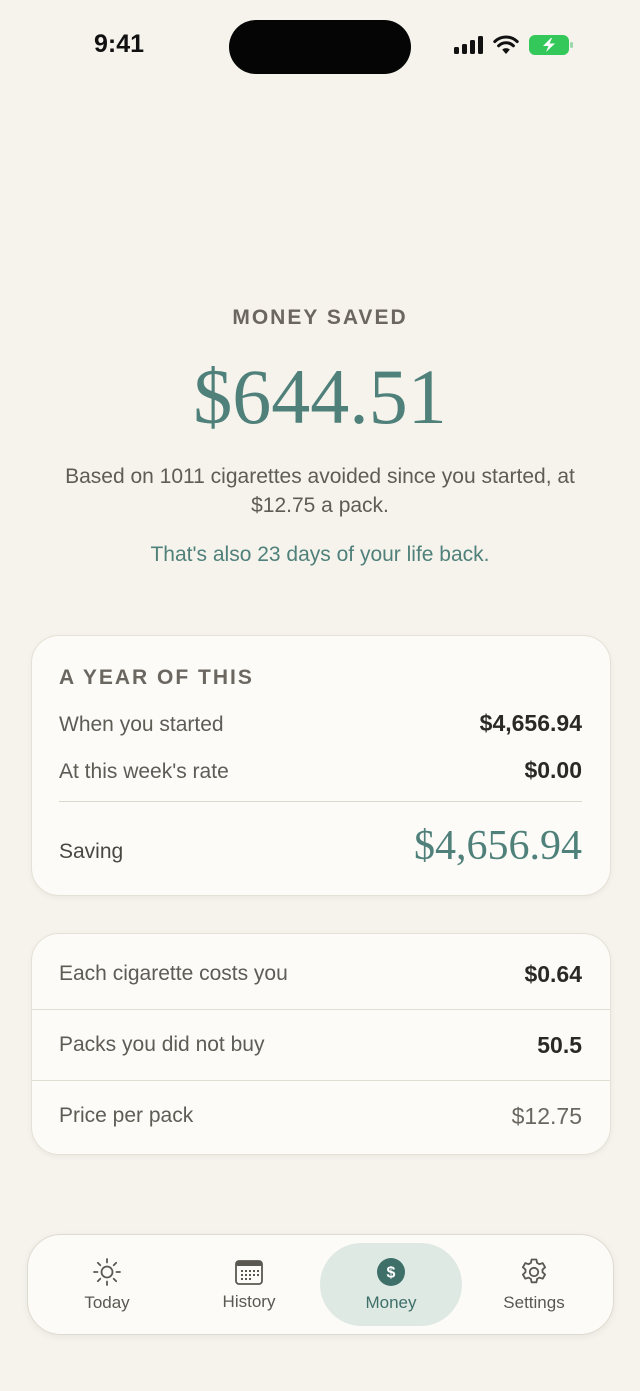 Image resolution: width=640 pixels, height=1391 pixels. I want to click on list-item: Price per pack $12.75, so click(321, 1115).